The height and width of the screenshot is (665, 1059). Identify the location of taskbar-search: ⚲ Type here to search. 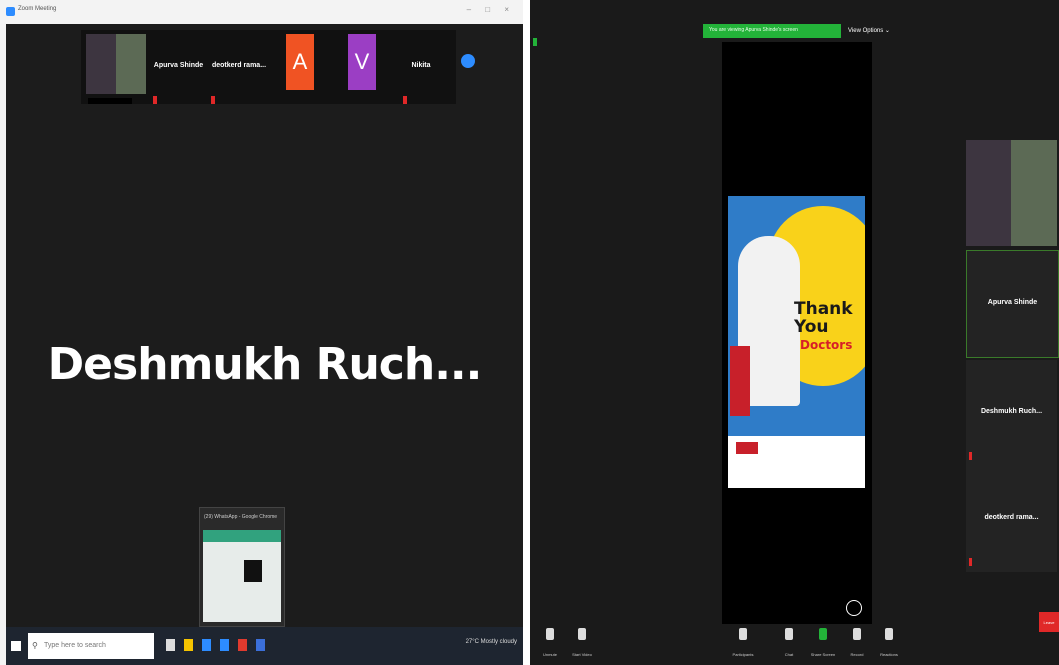
(91, 646).